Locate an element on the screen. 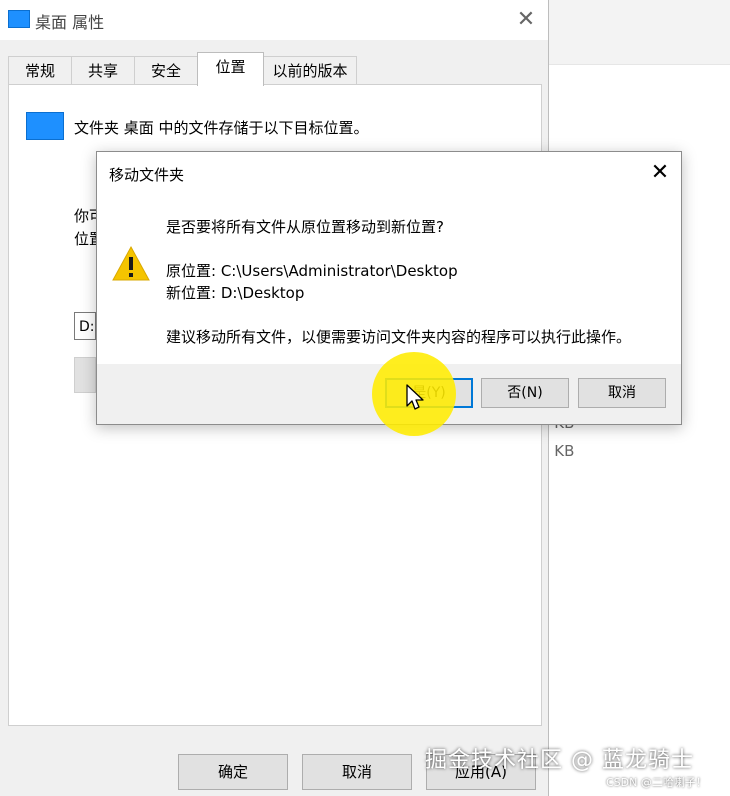  move-advice-text: 建议移动所有文件，以便需要访问文件夹内容的程序可以执行此操作。 is located at coordinates (399, 337).